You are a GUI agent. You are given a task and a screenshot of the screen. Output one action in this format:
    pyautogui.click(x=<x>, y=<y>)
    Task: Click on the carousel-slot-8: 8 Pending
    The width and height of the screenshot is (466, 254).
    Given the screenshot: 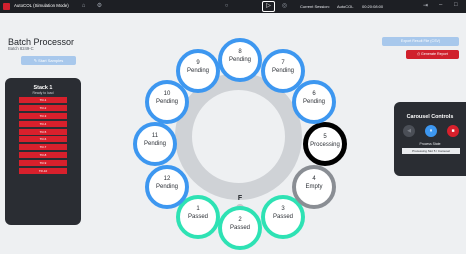 What is the action you would take?
    pyautogui.click(x=240, y=60)
    